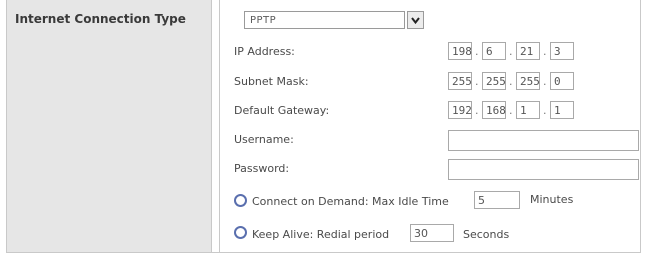 This screenshot has width=645, height=257. I want to click on ip-address-octet-3: 21, so click(528, 51).